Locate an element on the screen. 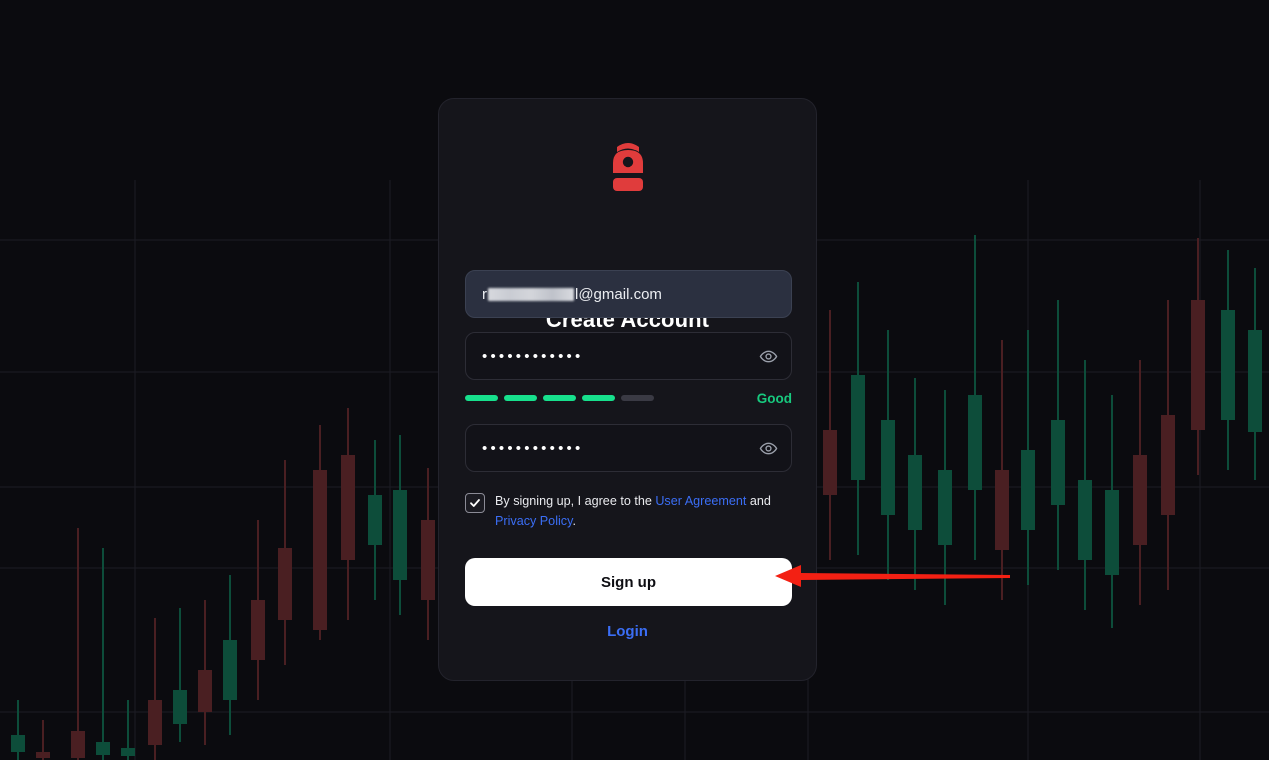 This screenshot has height=760, width=1269. password-strength-label: Good is located at coordinates (774, 398).